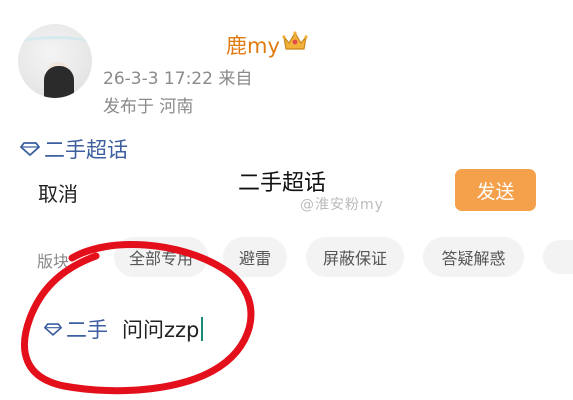  I want to click on chip-label: 答疑解惑, so click(473, 258).